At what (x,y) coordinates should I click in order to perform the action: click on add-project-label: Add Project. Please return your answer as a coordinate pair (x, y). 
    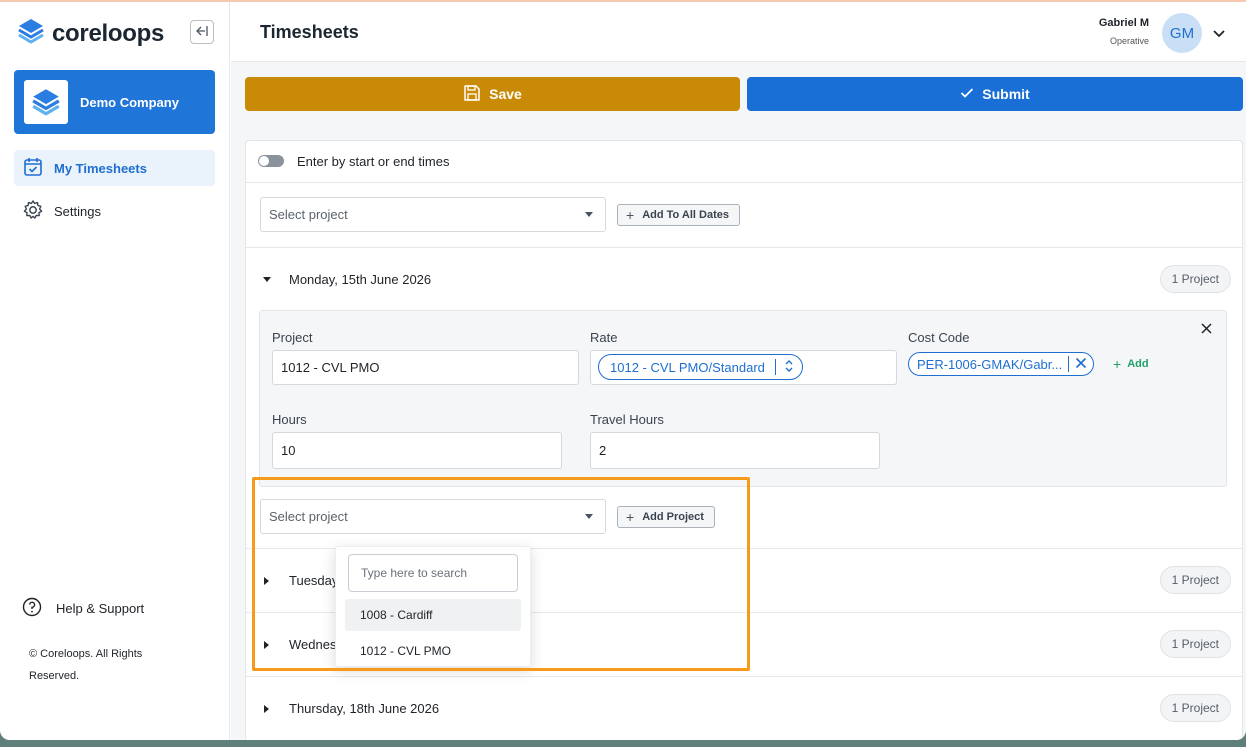
    Looking at the image, I should click on (673, 517).